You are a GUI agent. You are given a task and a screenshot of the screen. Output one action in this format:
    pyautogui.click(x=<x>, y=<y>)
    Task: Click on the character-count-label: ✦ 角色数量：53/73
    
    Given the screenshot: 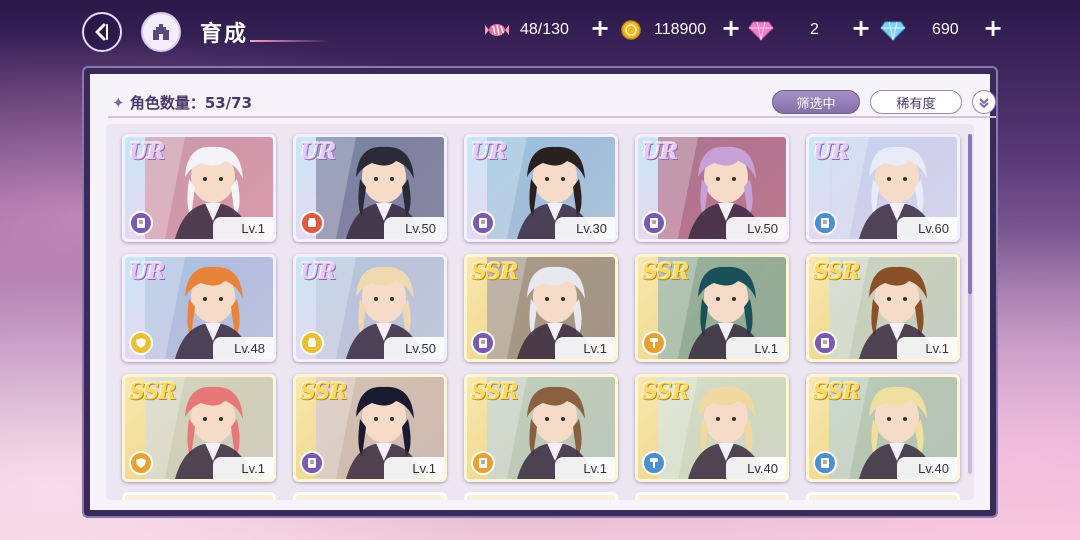 What is the action you would take?
    pyautogui.click(x=182, y=102)
    